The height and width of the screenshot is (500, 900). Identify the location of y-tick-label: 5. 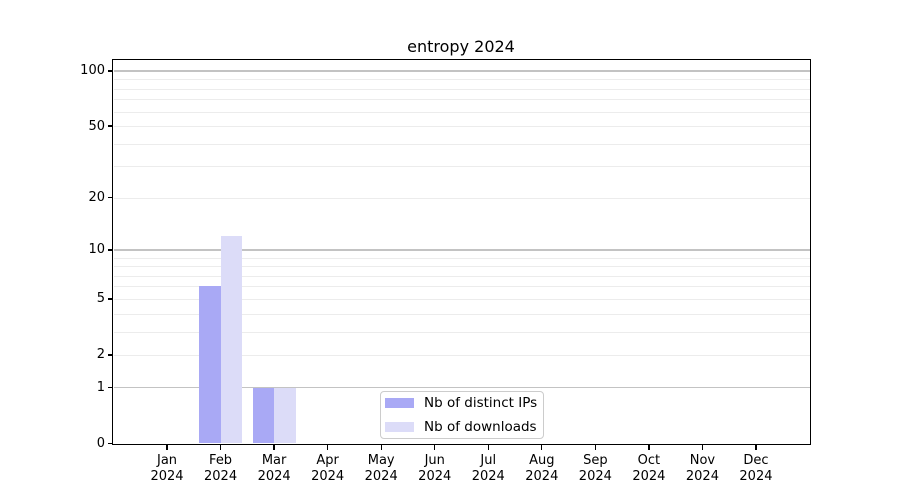
(100, 299).